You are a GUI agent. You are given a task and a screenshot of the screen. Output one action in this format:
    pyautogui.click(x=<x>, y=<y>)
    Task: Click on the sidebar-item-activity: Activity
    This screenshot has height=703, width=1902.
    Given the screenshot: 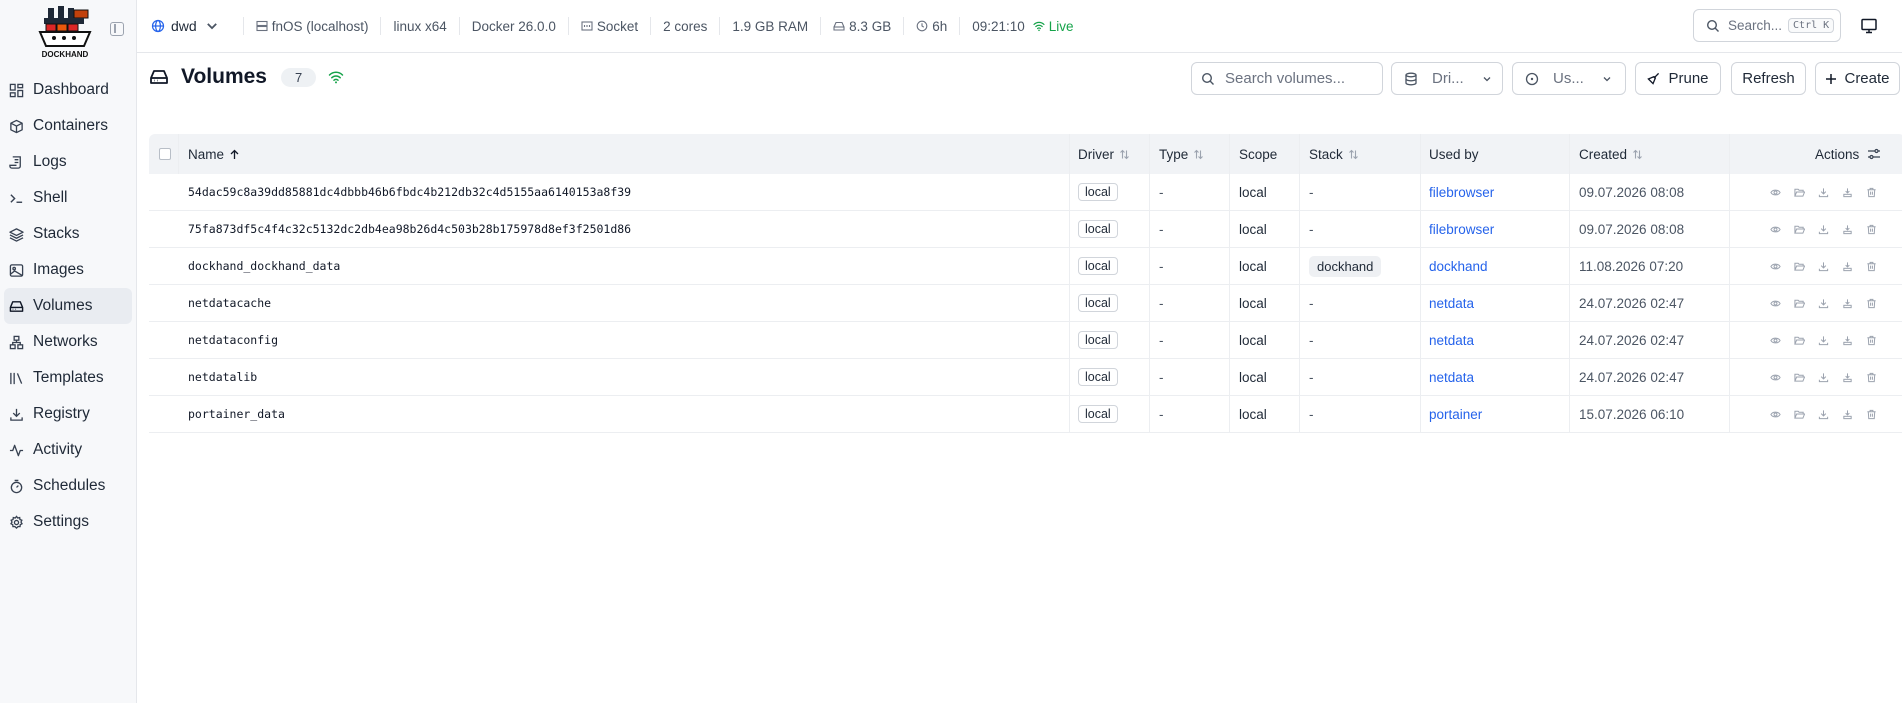 What is the action you would take?
    pyautogui.click(x=66, y=450)
    